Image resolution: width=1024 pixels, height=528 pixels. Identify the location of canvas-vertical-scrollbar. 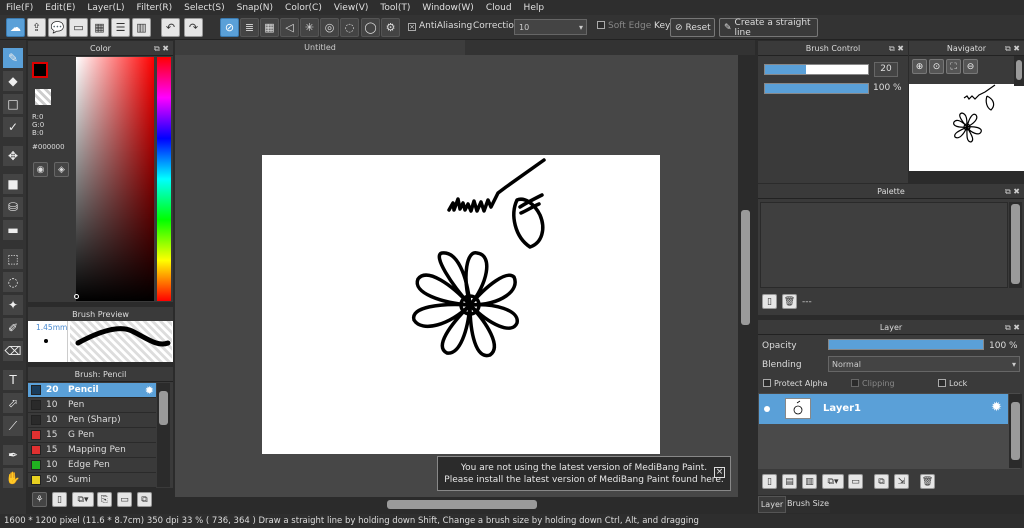
(745, 276).